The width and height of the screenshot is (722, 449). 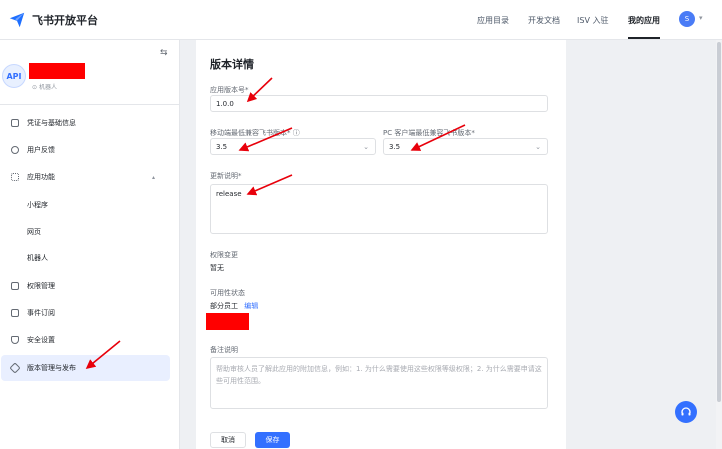 What do you see at coordinates (379, 209) in the screenshot?
I see `update-notes-textarea: release` at bounding box center [379, 209].